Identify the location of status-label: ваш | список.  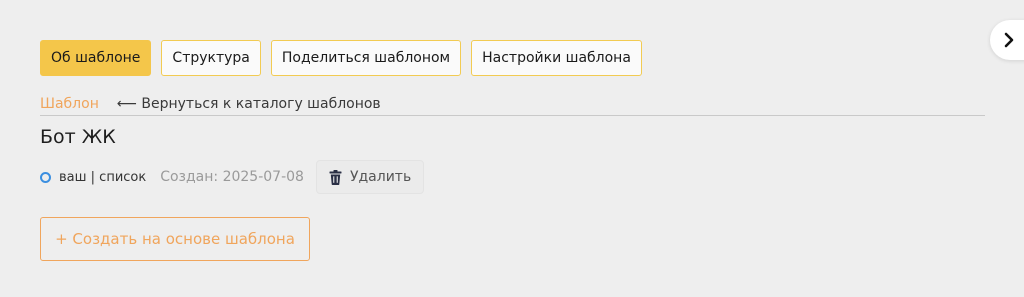
(103, 177).